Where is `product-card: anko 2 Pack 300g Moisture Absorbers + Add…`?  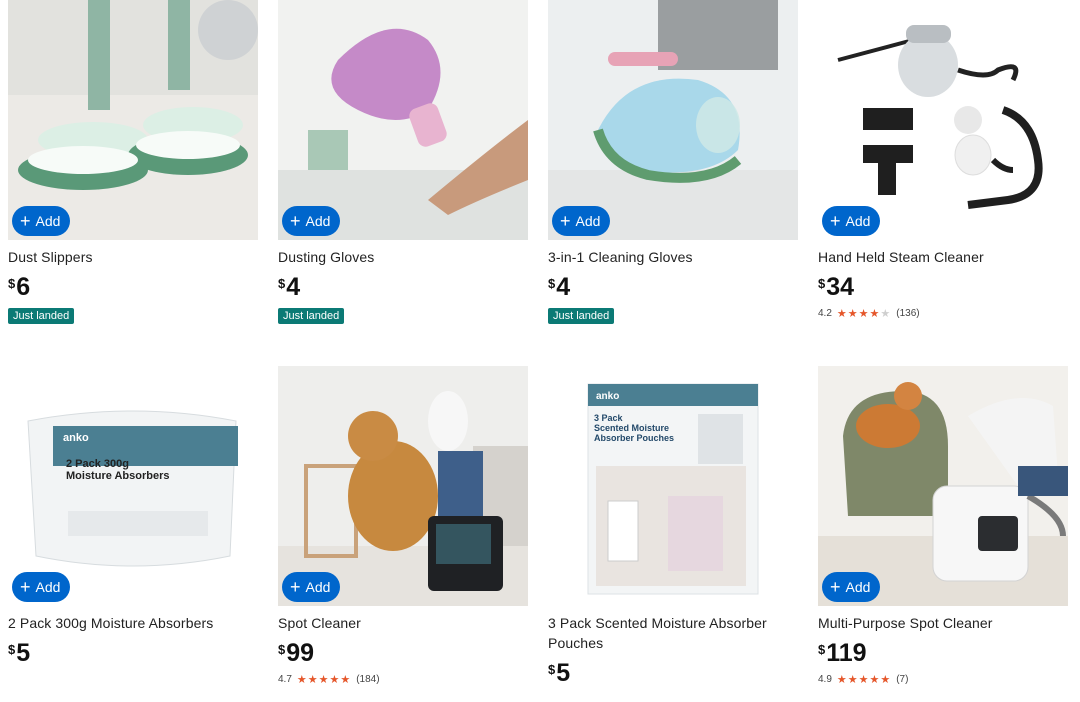
product-card: anko 2 Pack 300g Moisture Absorbers + Add… is located at coordinates (133, 516).